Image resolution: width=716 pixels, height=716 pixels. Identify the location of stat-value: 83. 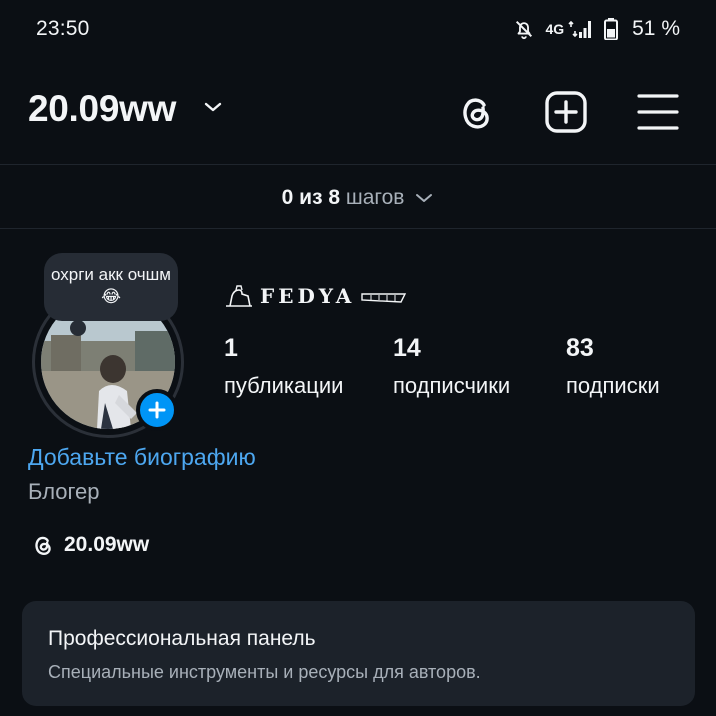
(580, 348).